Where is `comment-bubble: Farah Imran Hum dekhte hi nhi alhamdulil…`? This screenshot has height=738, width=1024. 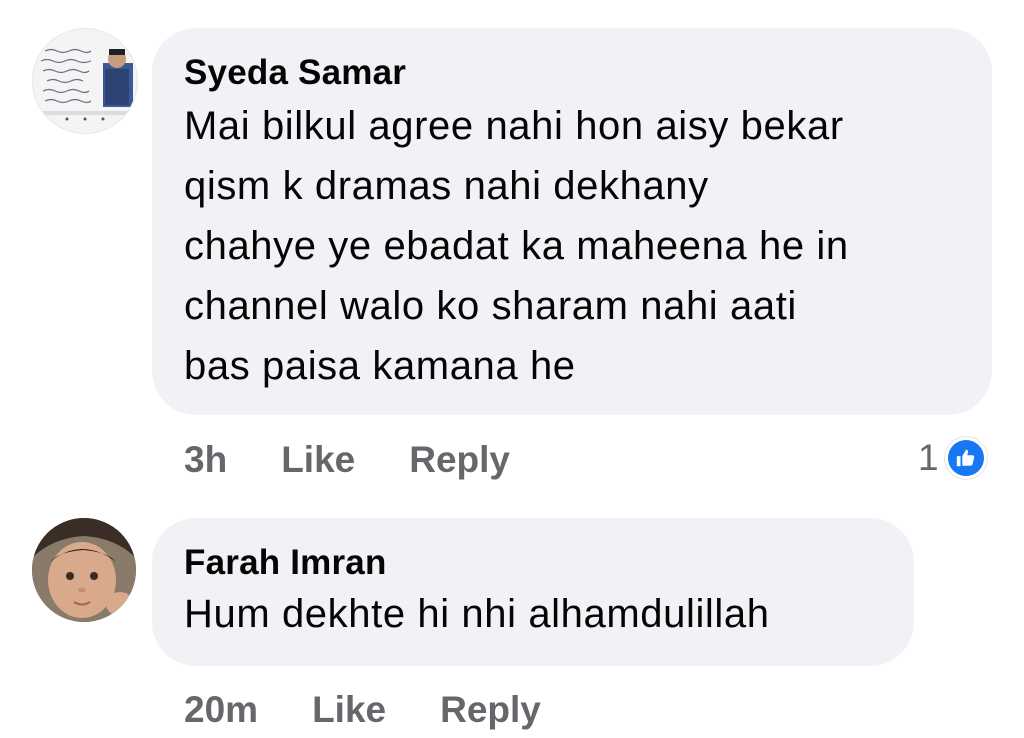
comment-bubble: Farah Imran Hum dekhte hi nhi alhamdulil… is located at coordinates (533, 592).